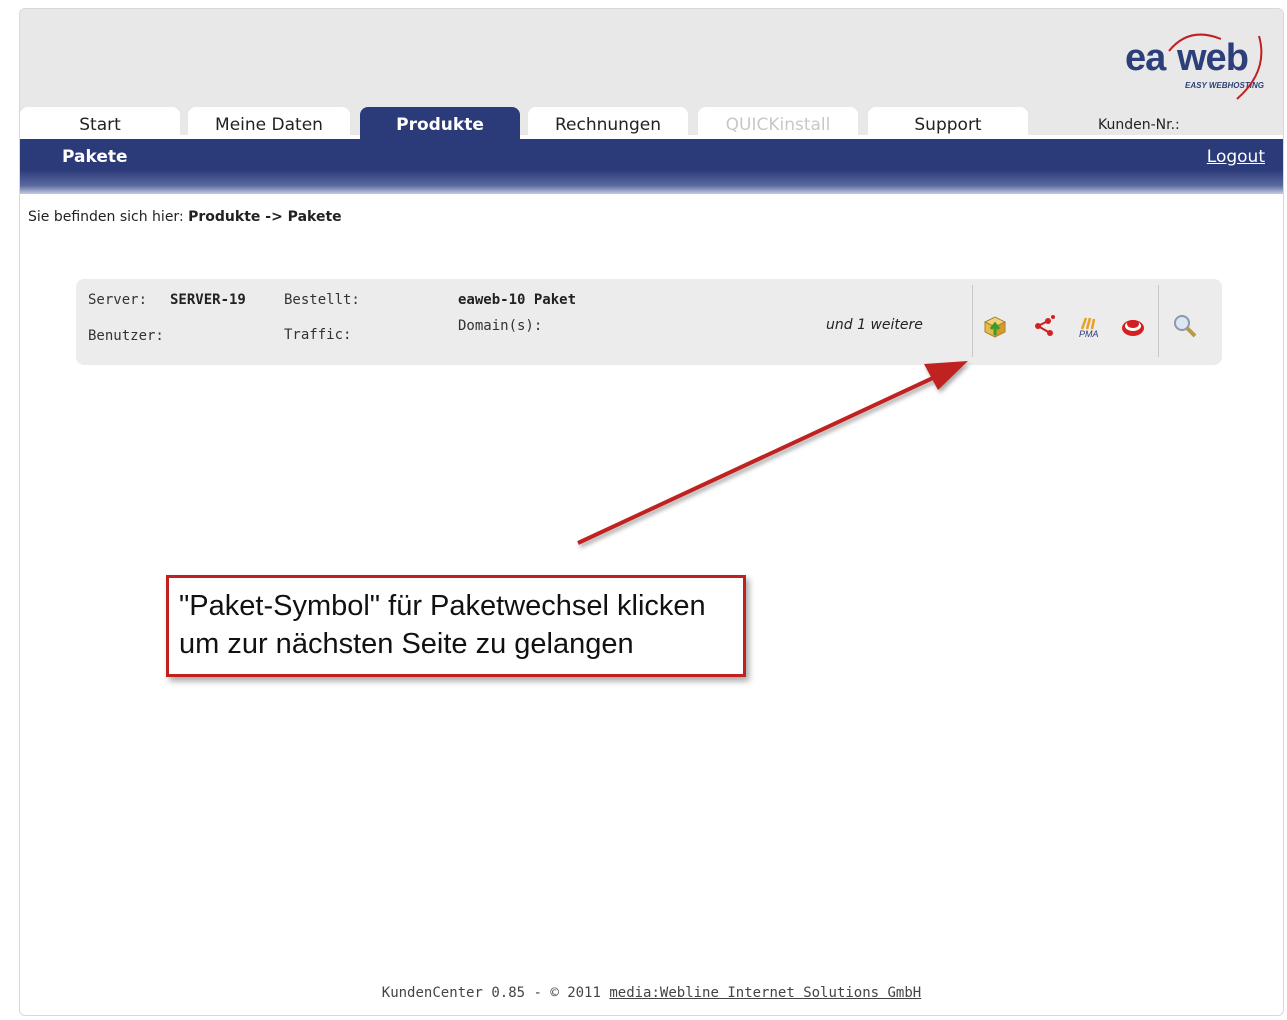  I want to click on traffic-label: Traffic:, so click(318, 335).